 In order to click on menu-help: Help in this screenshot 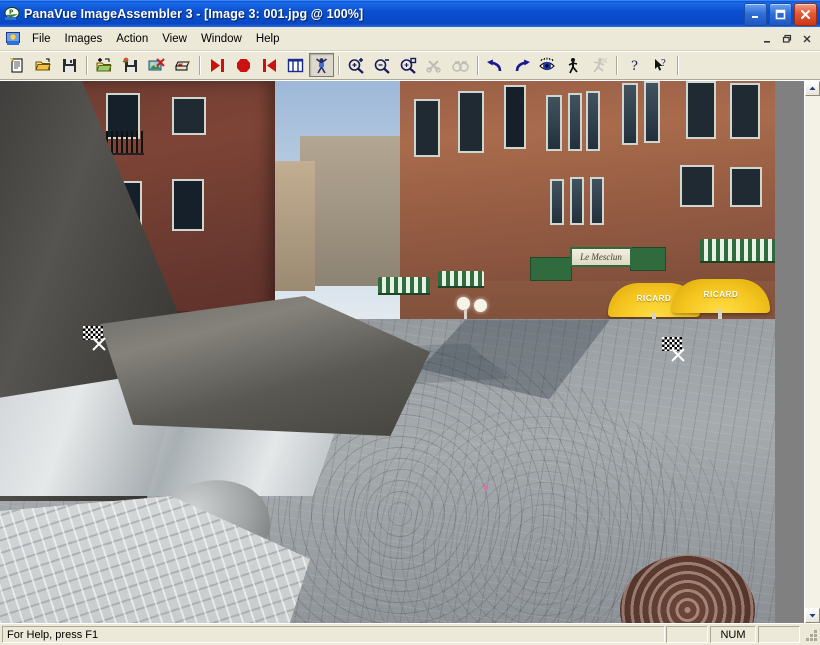, I will do `click(268, 39)`.